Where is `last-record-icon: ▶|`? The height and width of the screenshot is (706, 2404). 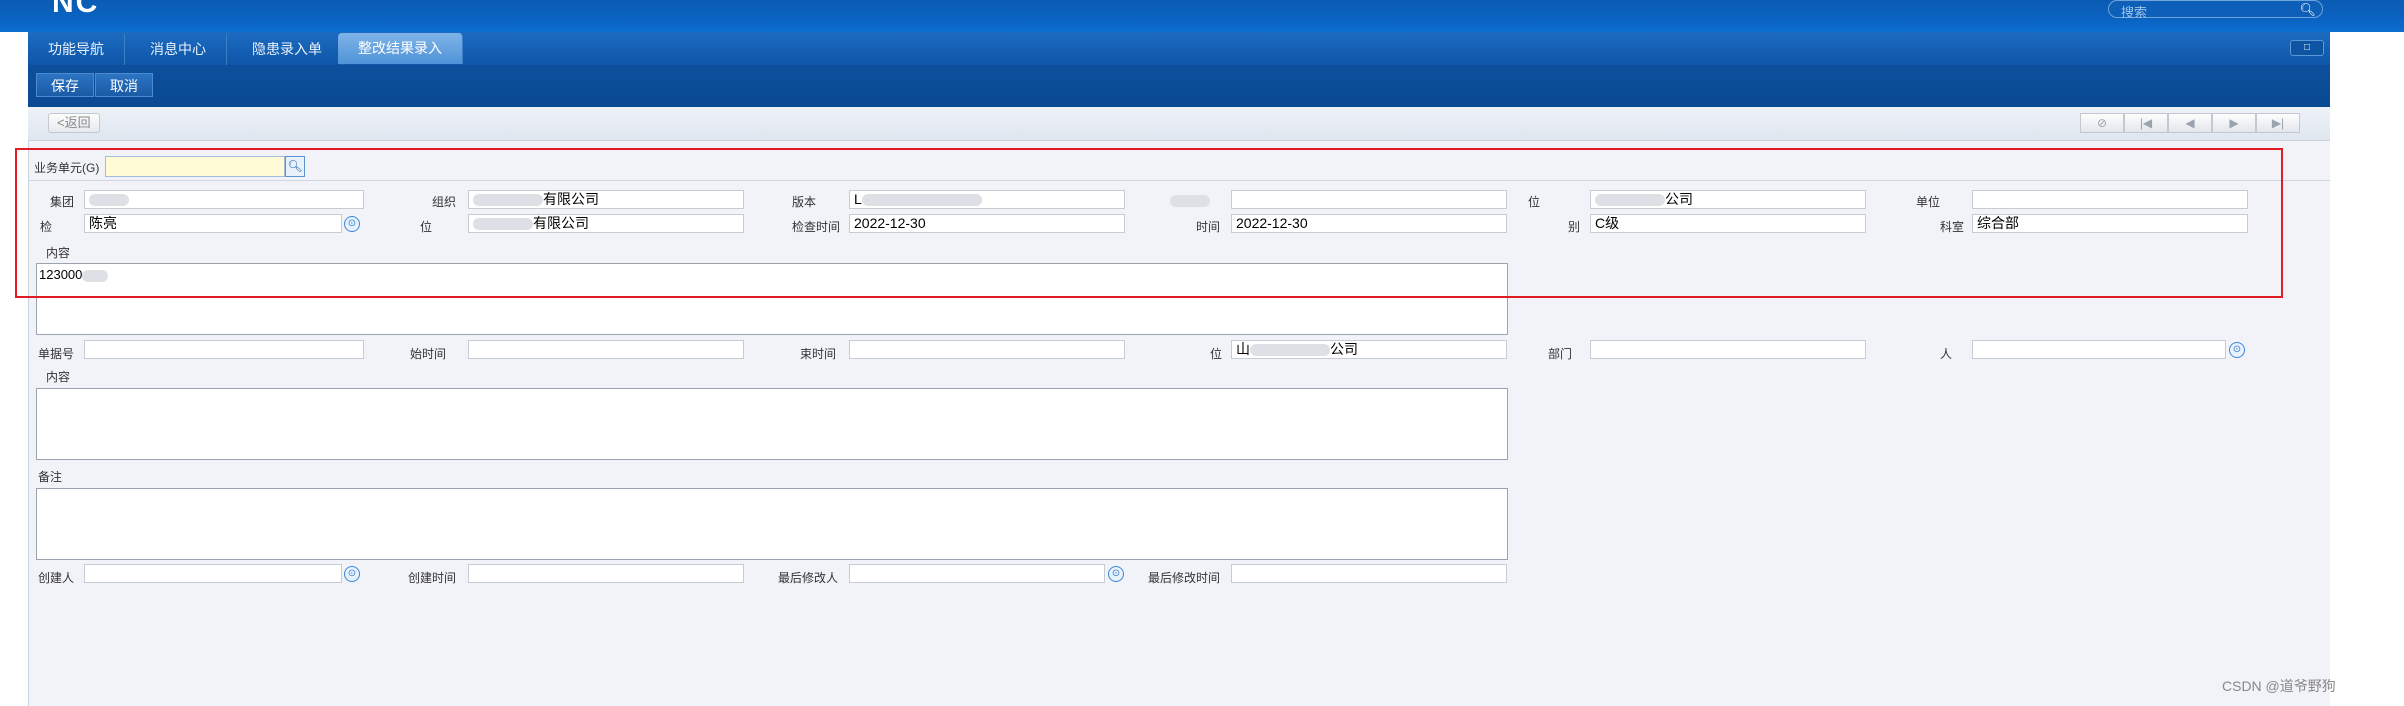
last-record-icon: ▶| is located at coordinates (2278, 123).